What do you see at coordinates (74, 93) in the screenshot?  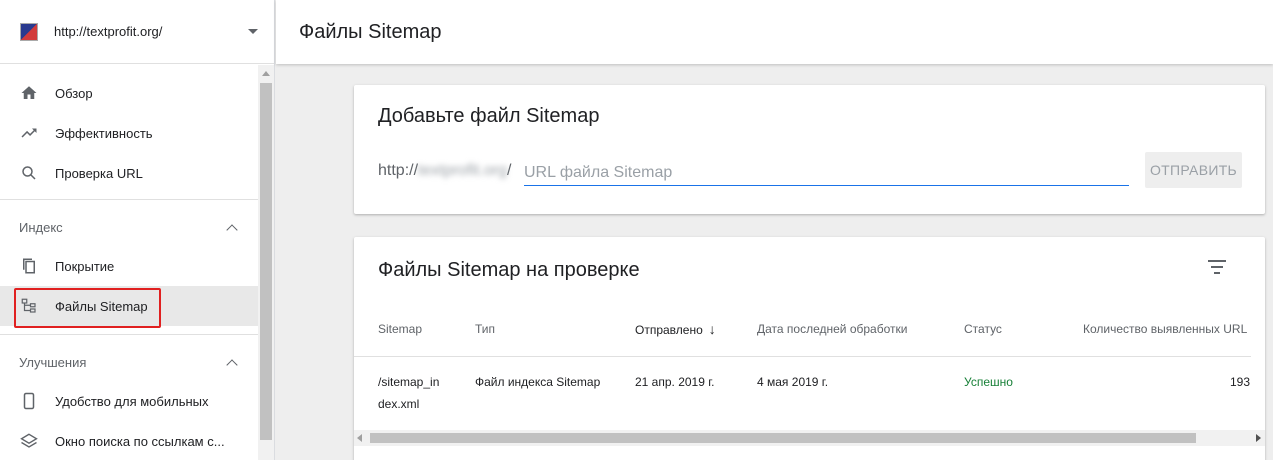 I see `nav-item-label: Обзор` at bounding box center [74, 93].